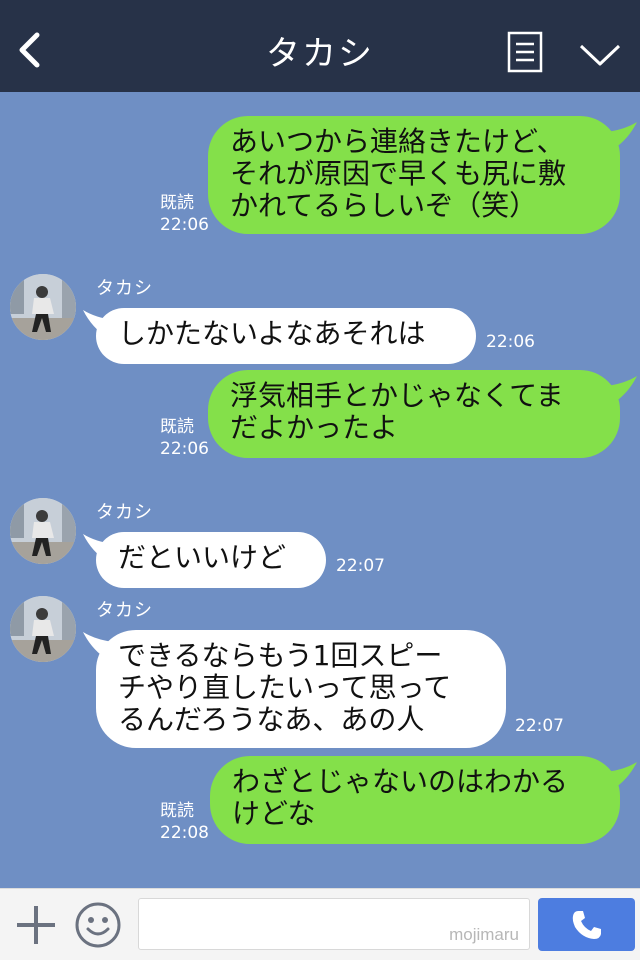 The width and height of the screenshot is (640, 960). I want to click on message-line: るんだろうなあ、あの人, so click(271, 719).